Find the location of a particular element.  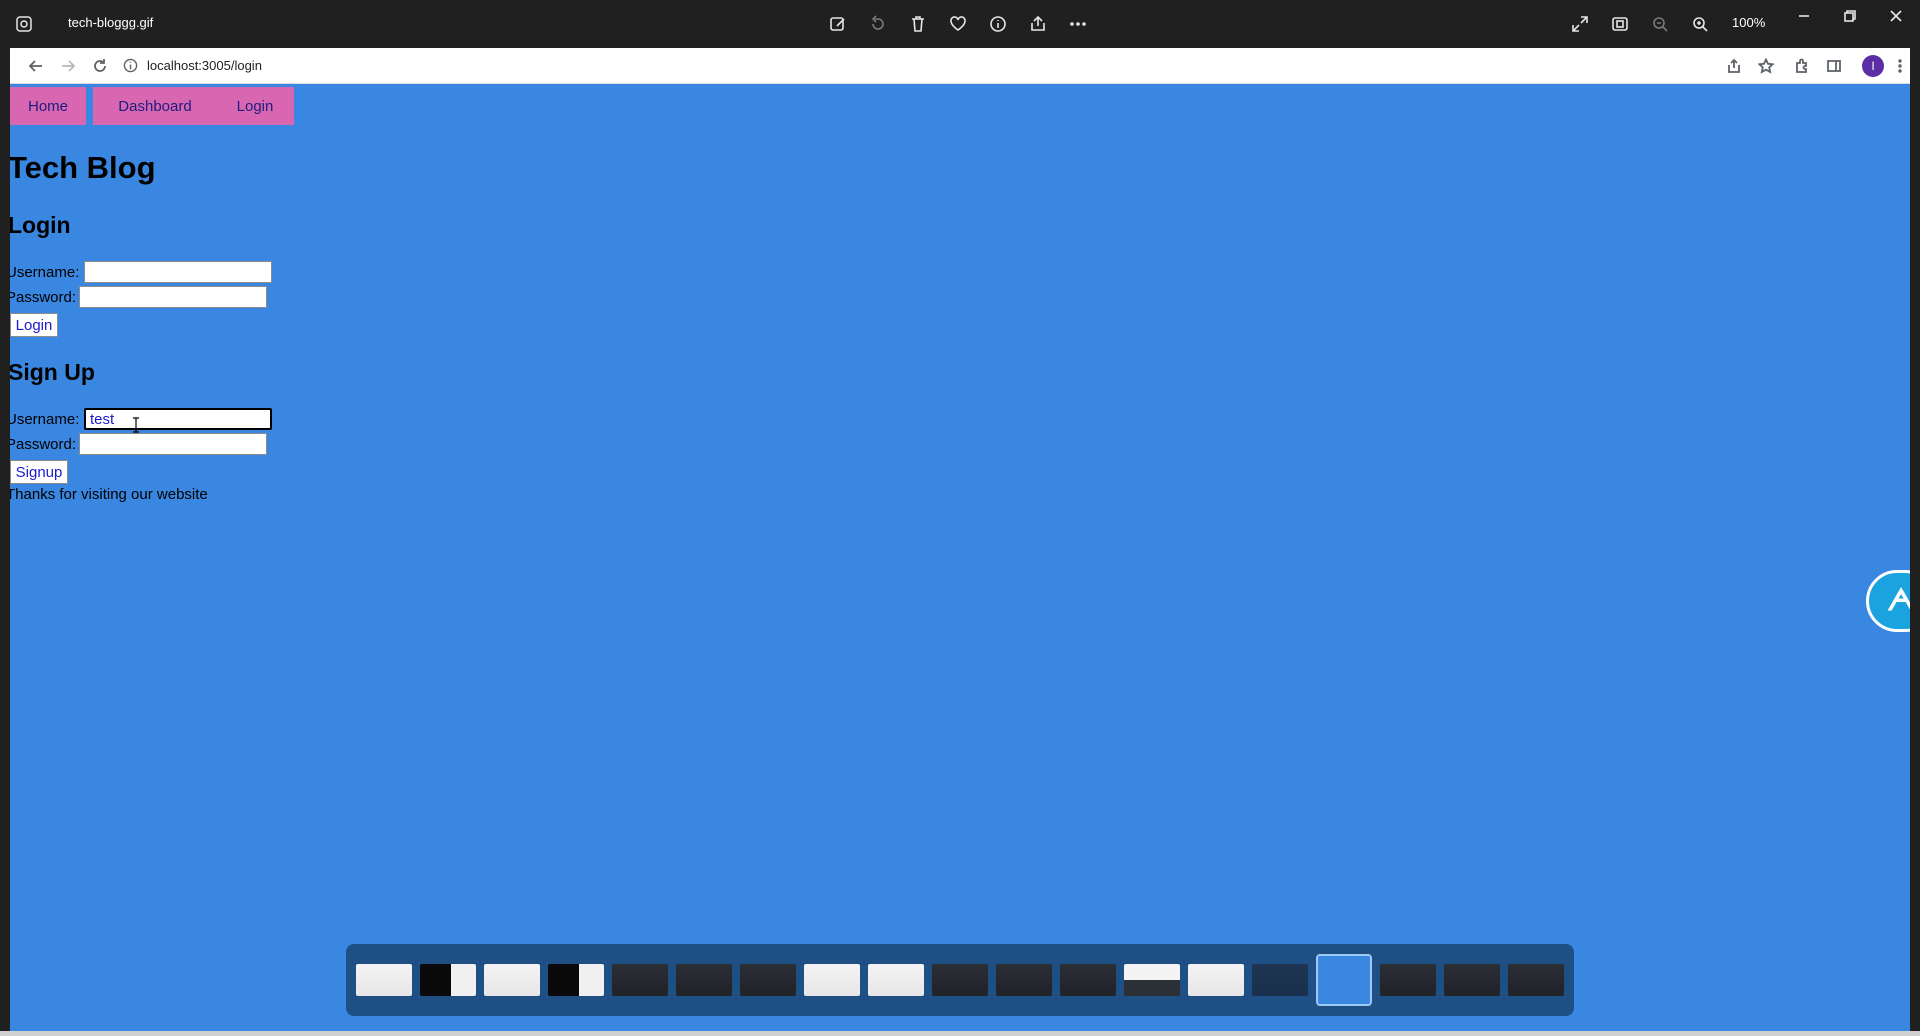

profile-avatar: I is located at coordinates (1873, 66).